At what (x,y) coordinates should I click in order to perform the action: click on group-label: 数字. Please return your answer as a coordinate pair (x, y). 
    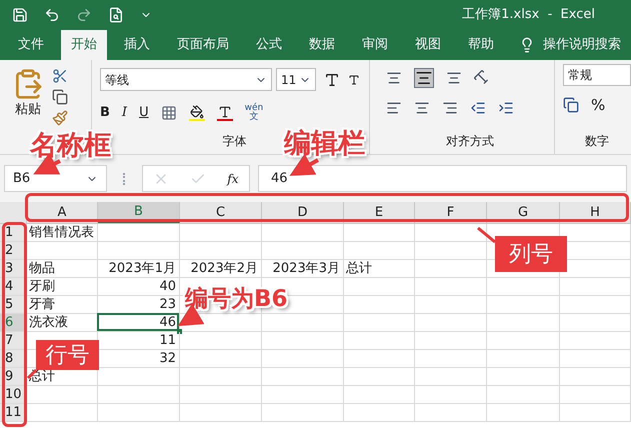
    Looking at the image, I should click on (597, 141).